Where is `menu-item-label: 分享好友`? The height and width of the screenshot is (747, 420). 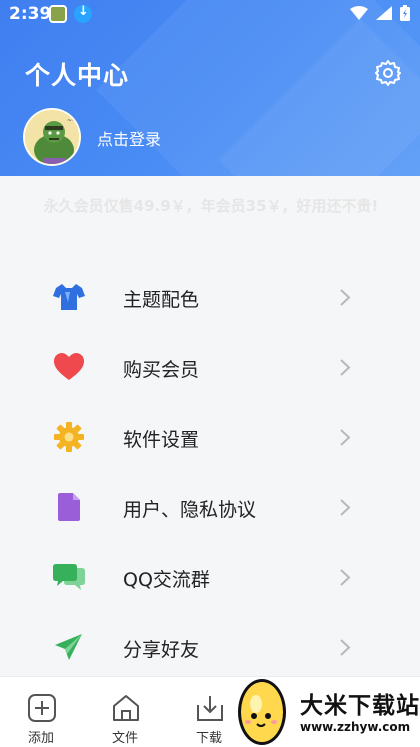
menu-item-label: 分享好友 is located at coordinates (161, 650).